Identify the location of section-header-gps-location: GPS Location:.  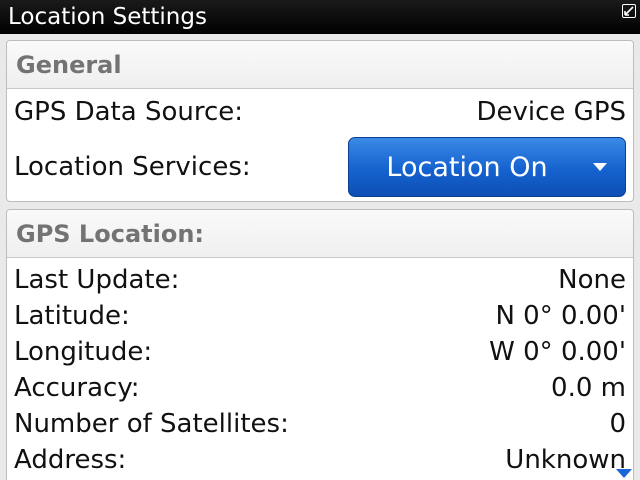
(320, 234).